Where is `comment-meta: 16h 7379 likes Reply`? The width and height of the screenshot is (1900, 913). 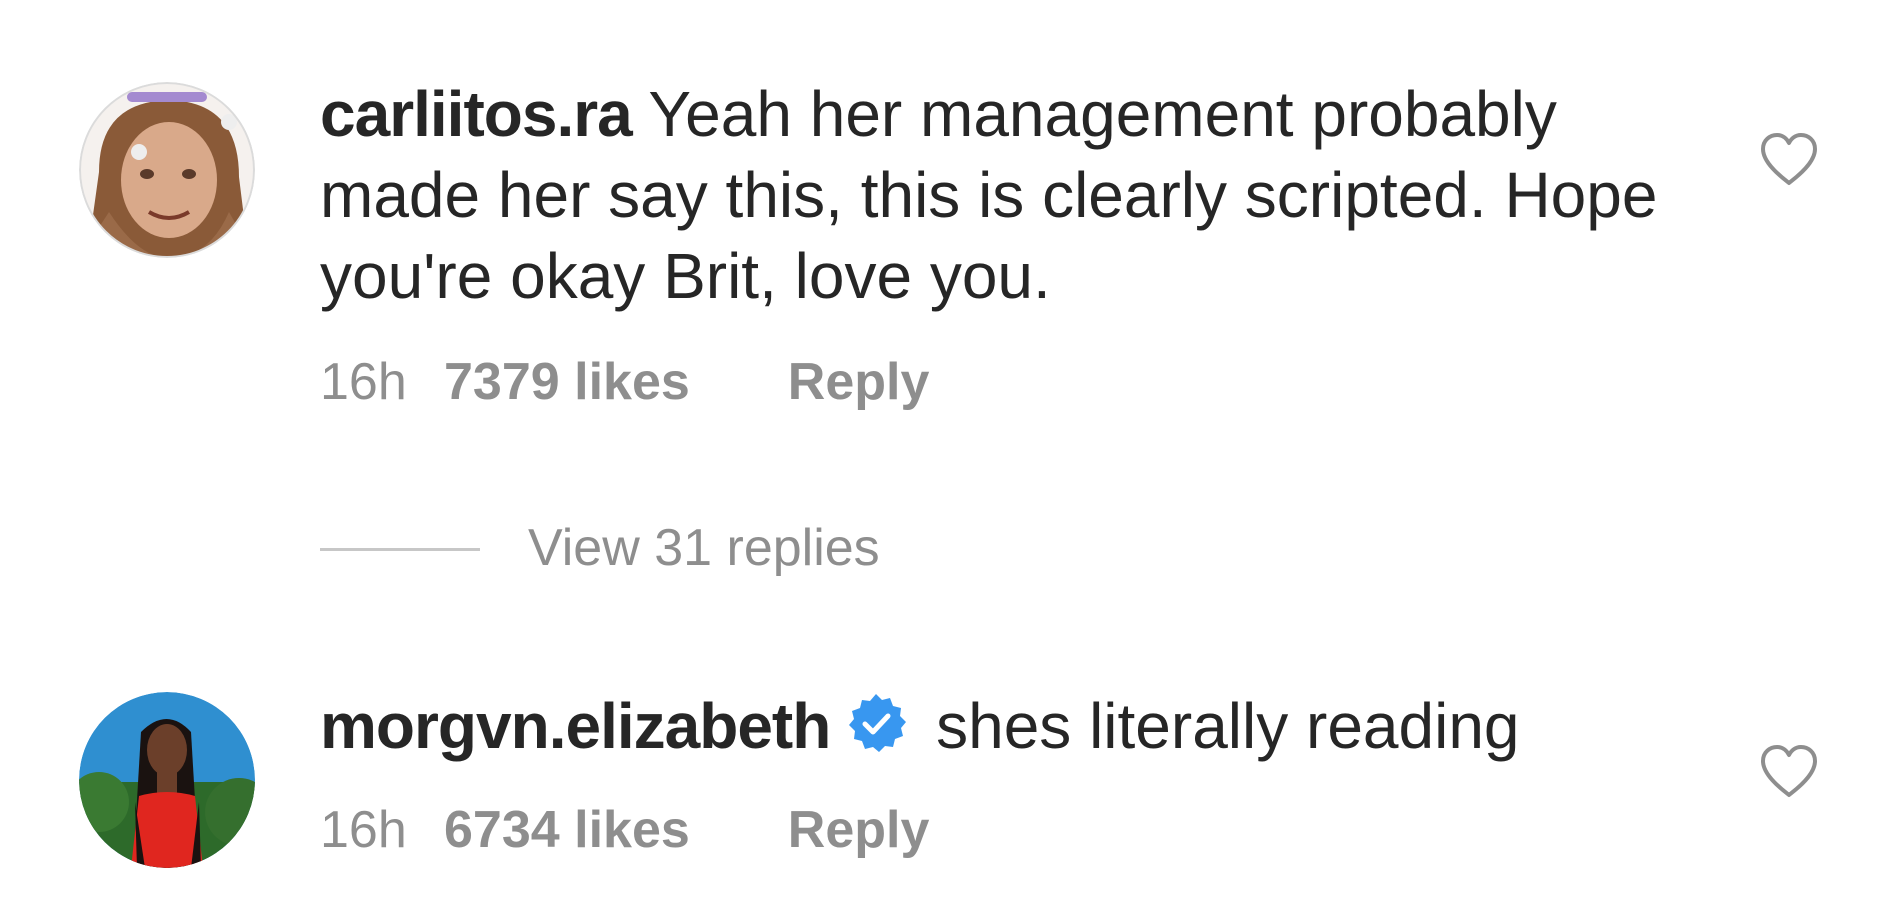
comment-meta: 16h 7379 likes Reply is located at coordinates (624, 382).